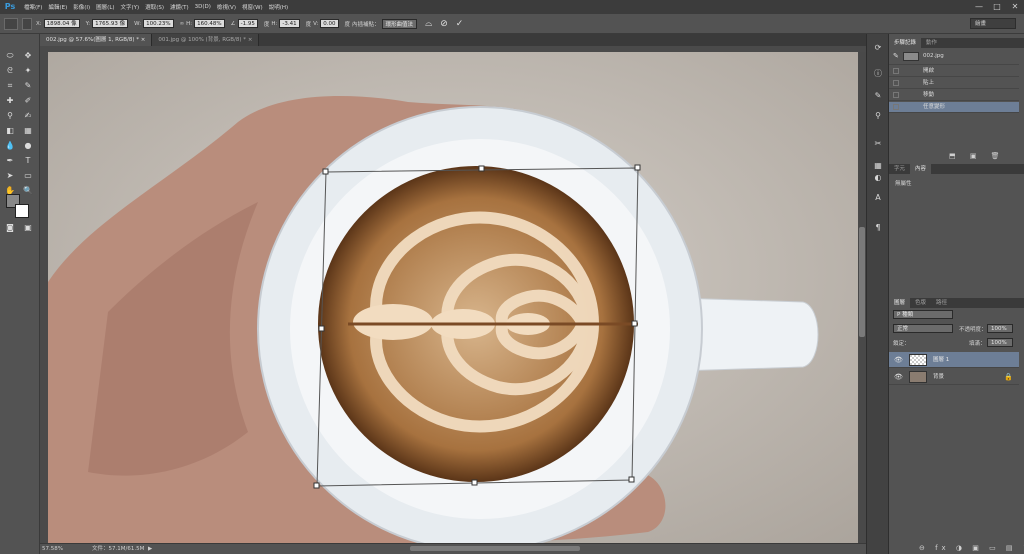 This screenshot has width=1024, height=554. Describe the element at coordinates (862, 282) in the screenshot. I see `vertical-scroll-thumb` at that location.